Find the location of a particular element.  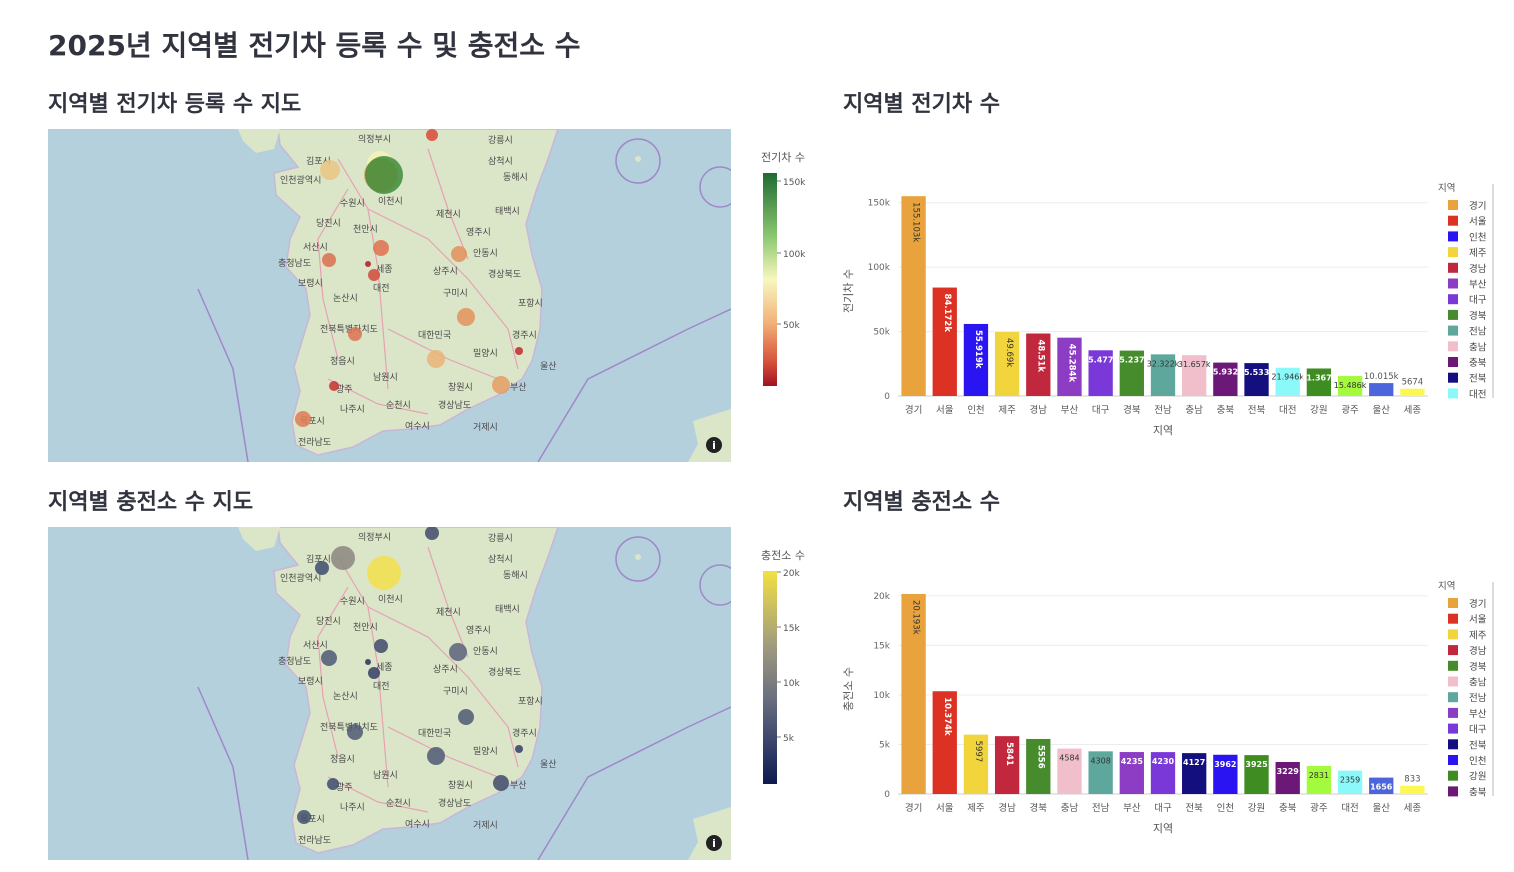

charger-map-label: 구미시 is located at coordinates (455, 691).